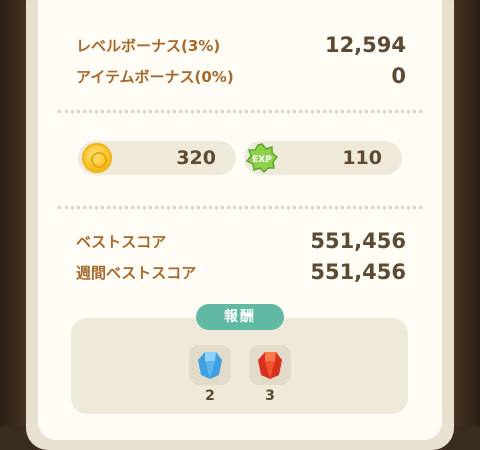 This screenshot has width=480, height=450. Describe the element at coordinates (358, 272) in the screenshot. I see `weekly-best-score-value: 551,456` at that location.